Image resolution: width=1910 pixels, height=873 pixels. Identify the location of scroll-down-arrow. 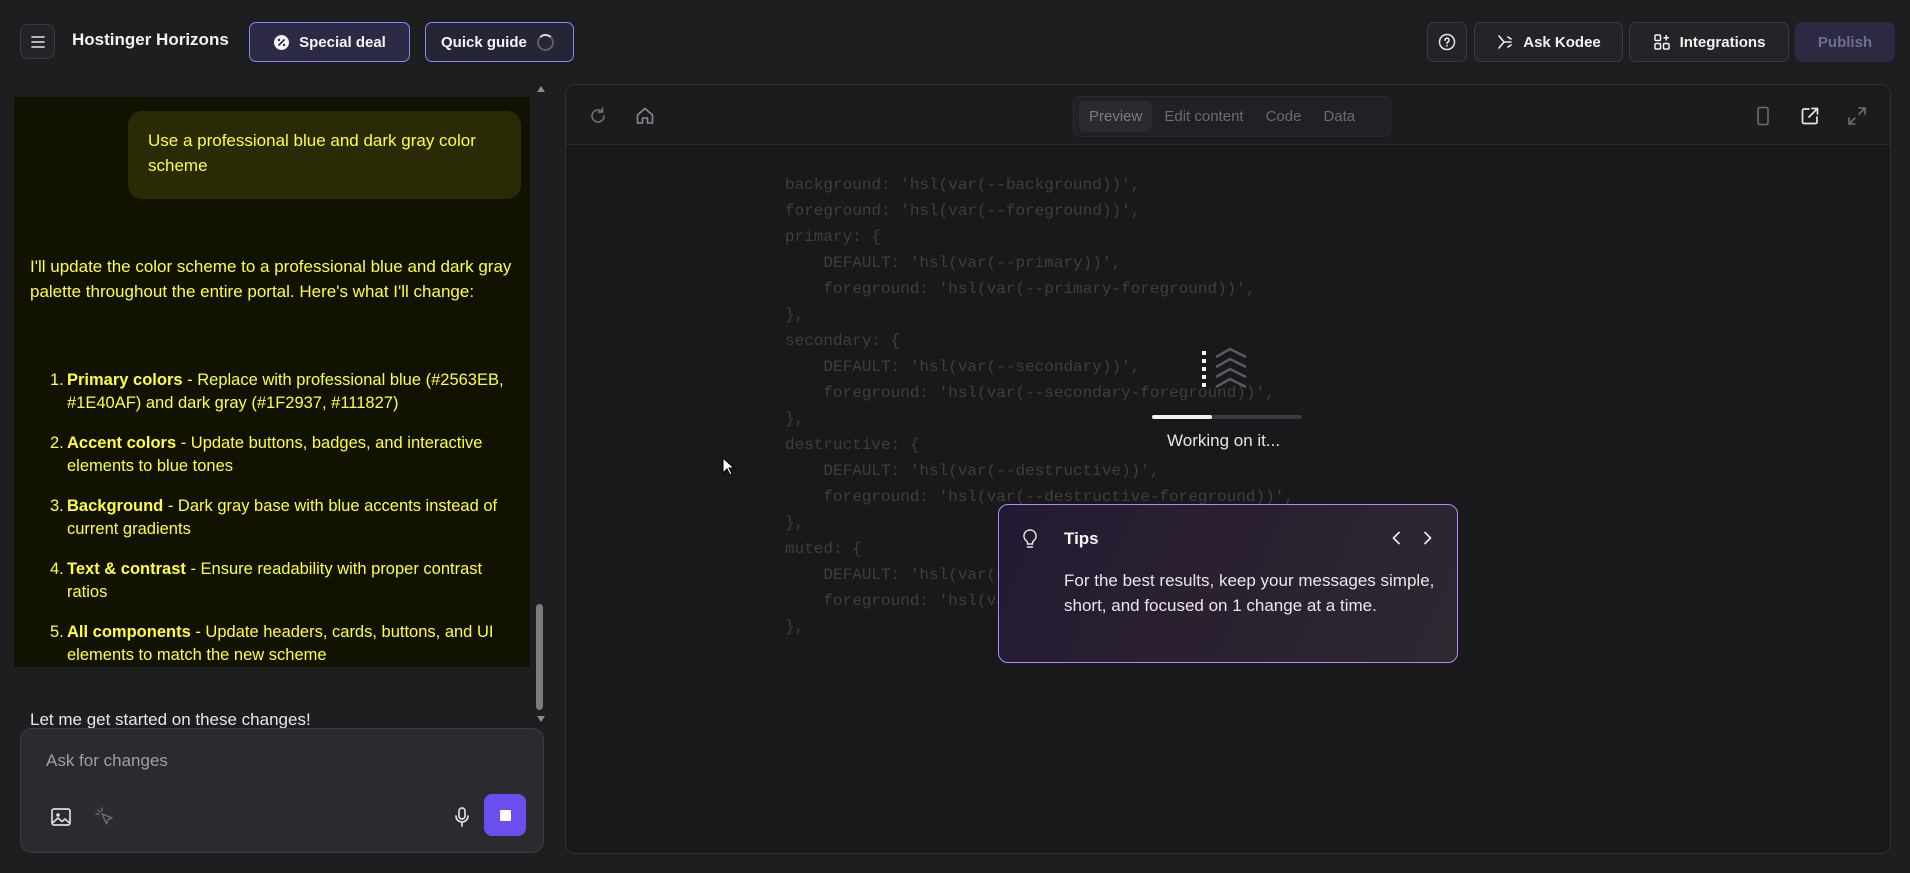
(541, 719).